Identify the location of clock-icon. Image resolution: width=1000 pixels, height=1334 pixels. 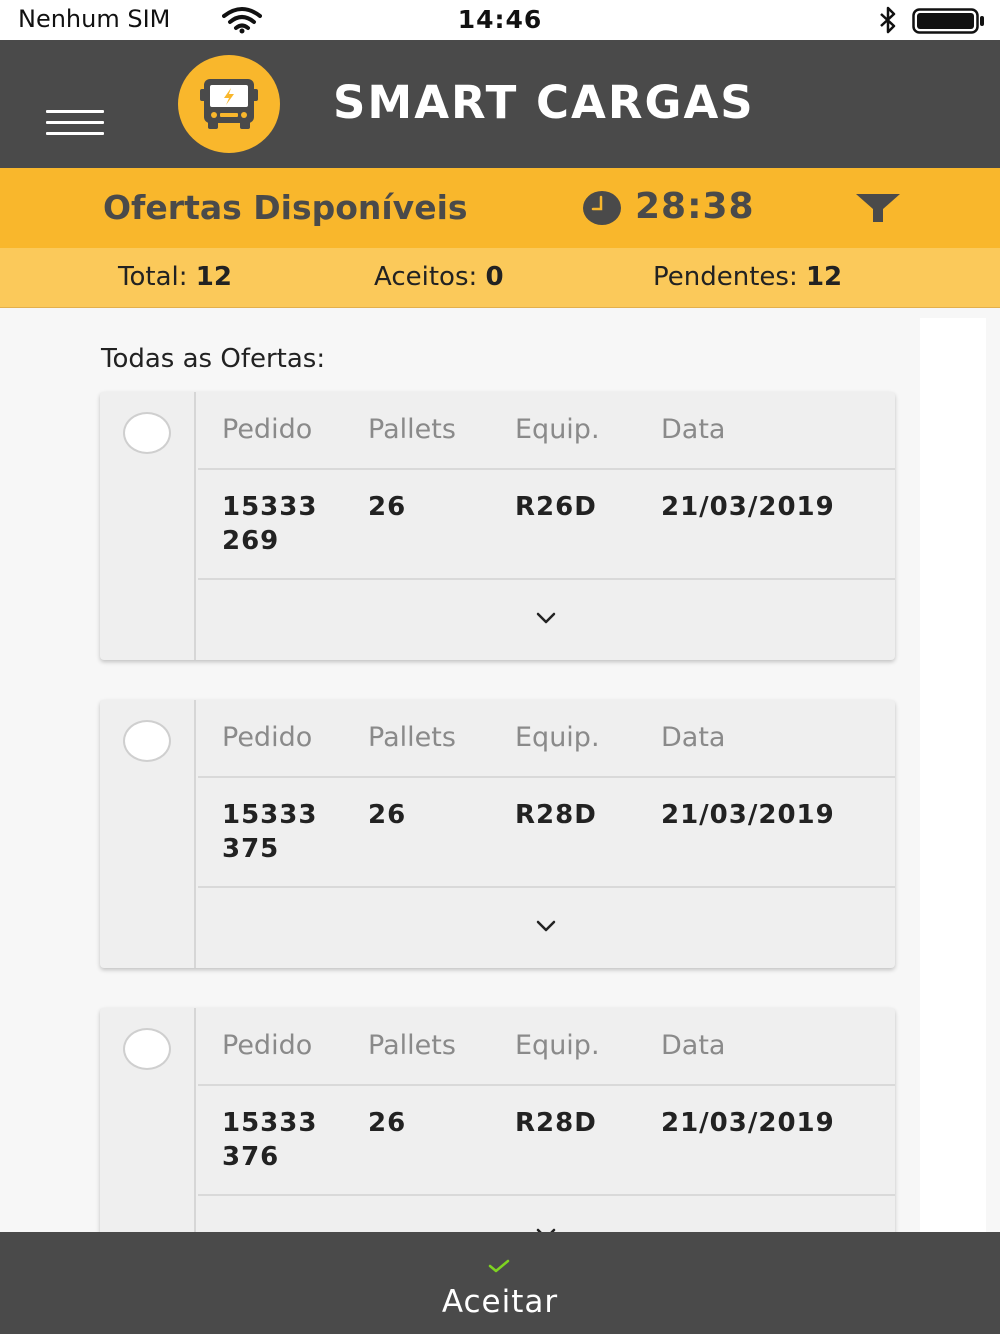
(602, 210).